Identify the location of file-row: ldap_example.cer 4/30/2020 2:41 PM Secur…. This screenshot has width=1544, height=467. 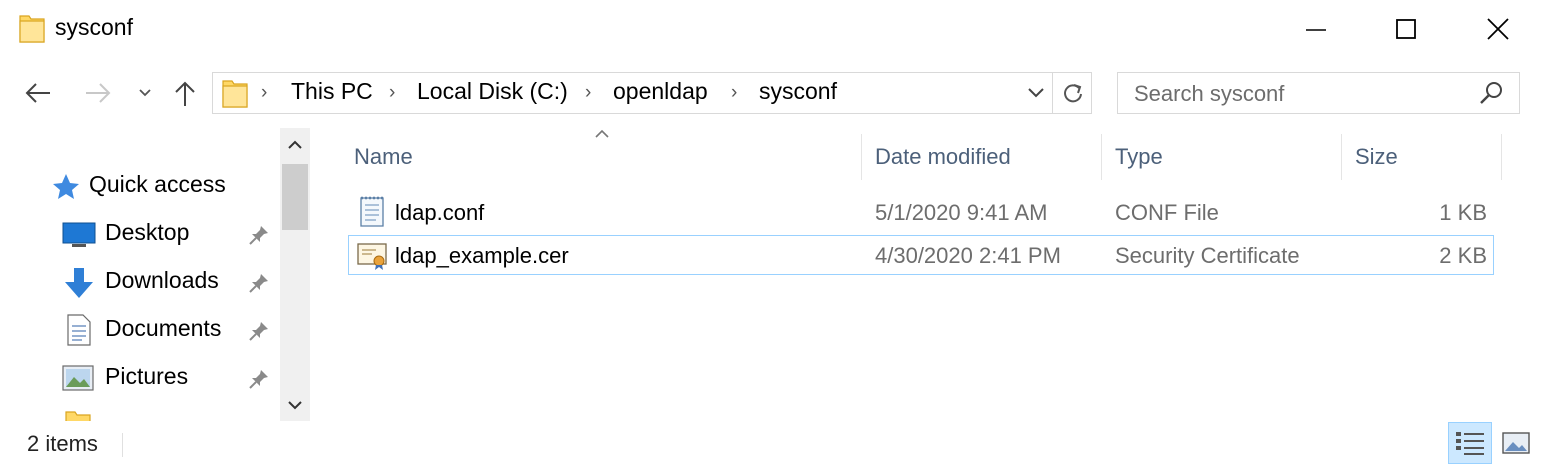
(921, 255).